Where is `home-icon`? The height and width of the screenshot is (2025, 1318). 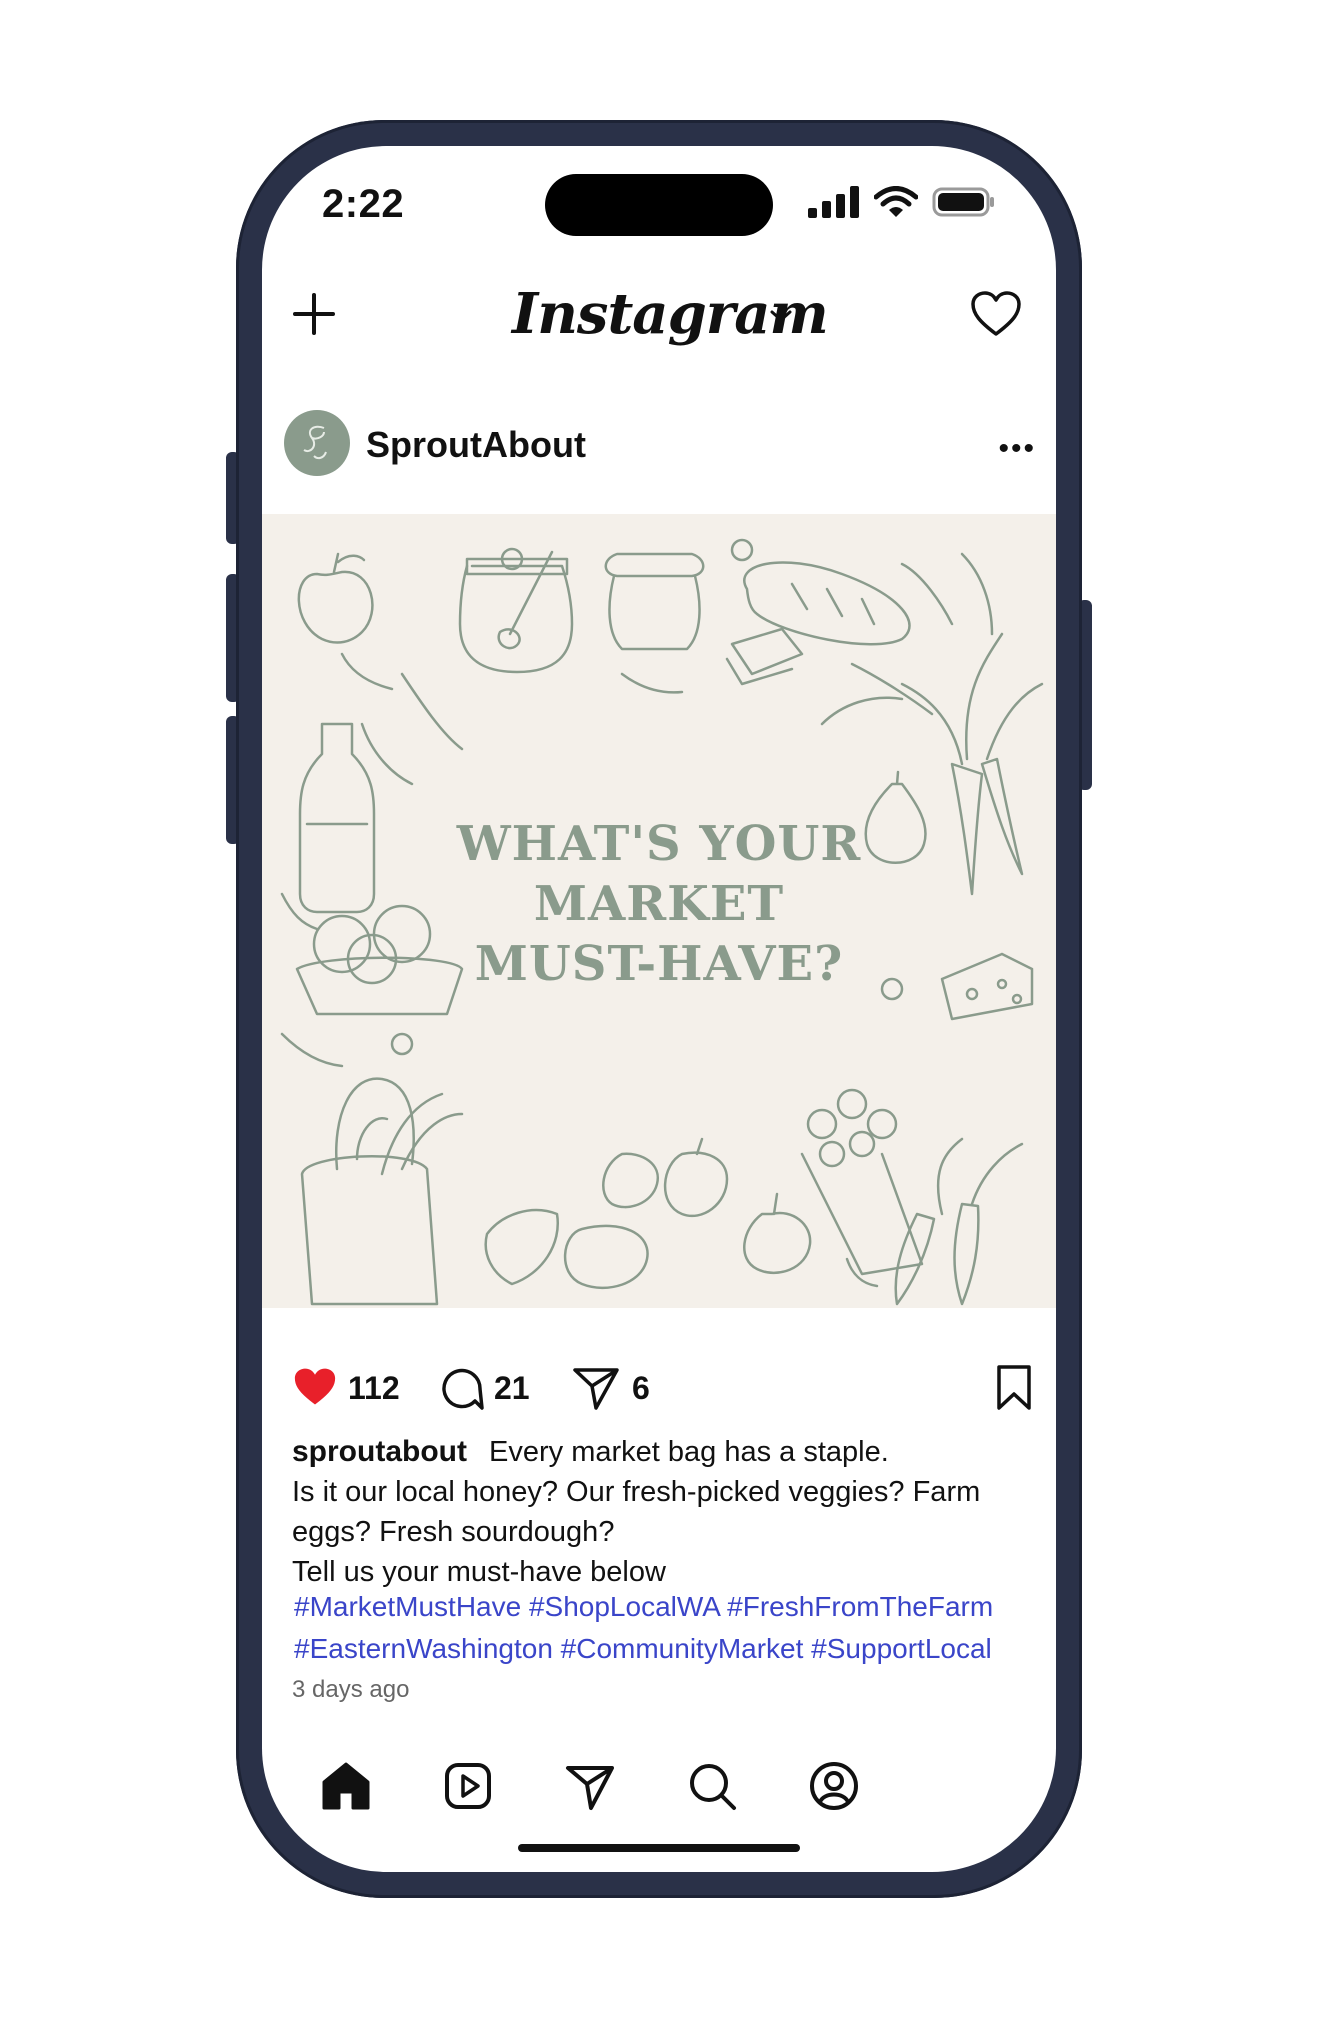 home-icon is located at coordinates (346, 1786).